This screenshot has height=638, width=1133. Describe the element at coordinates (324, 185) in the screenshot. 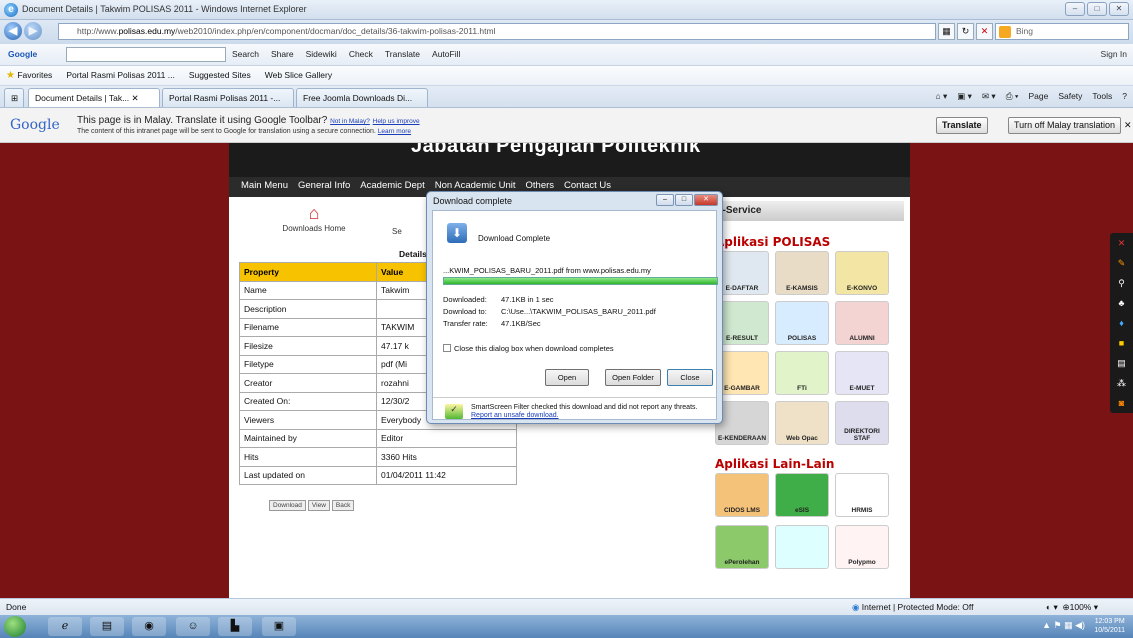

I see `nav-item: General Info` at that location.